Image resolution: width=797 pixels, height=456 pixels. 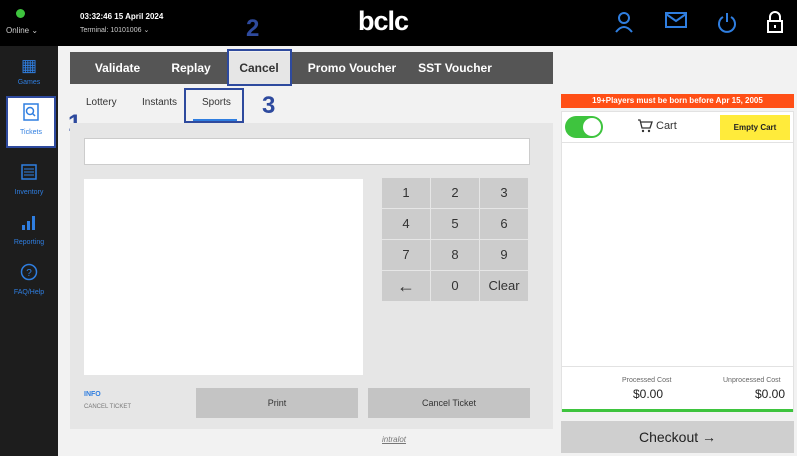 What do you see at coordinates (449, 403) in the screenshot?
I see `cancel-ticket-button: Cancel Ticket` at bounding box center [449, 403].